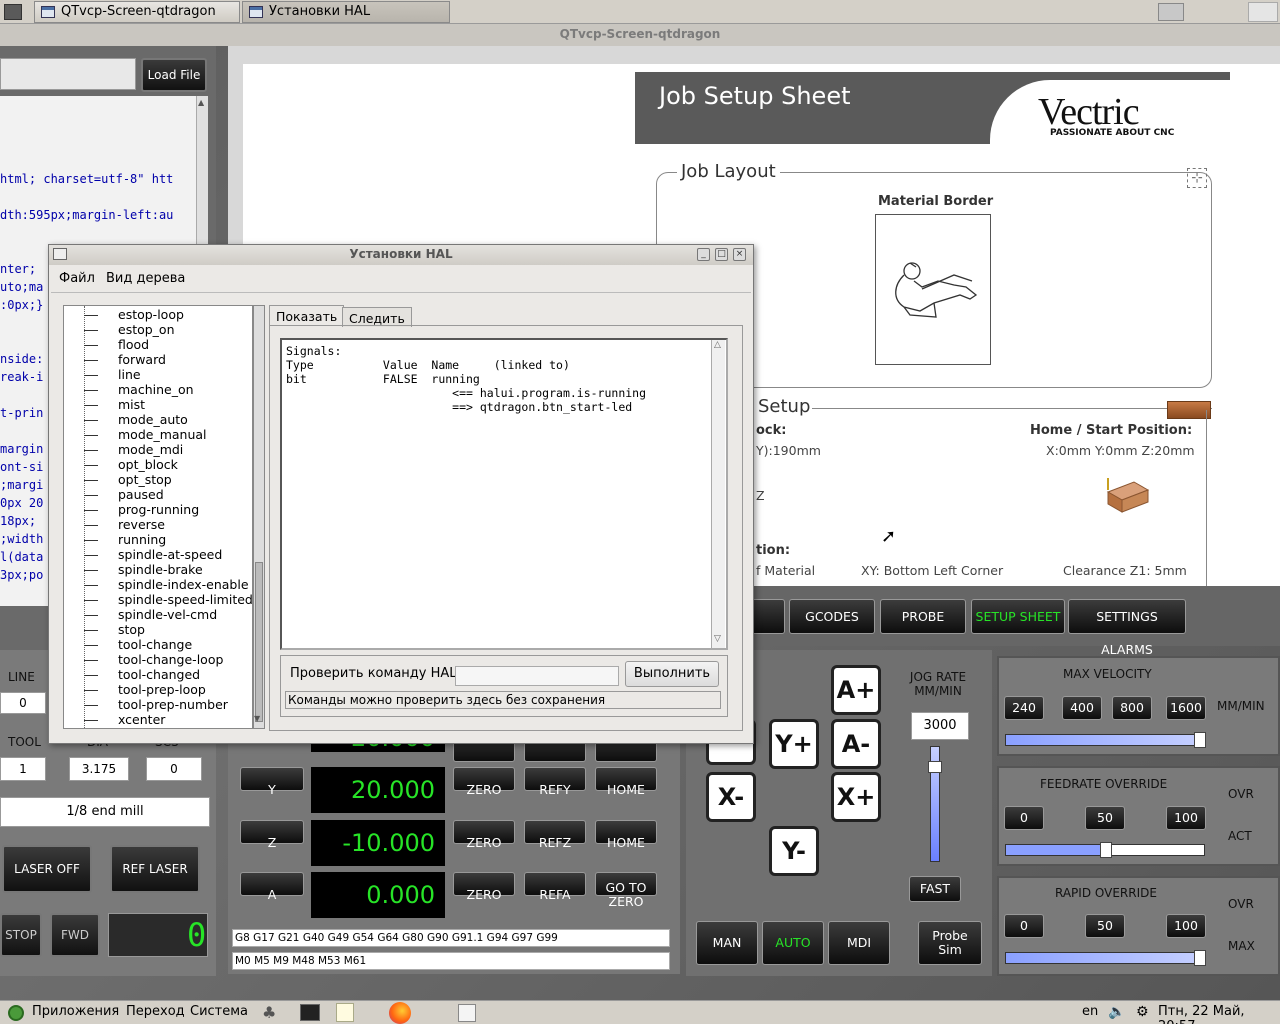 The image size is (1280, 1024). Describe the element at coordinates (259, 517) in the screenshot. I see `tree-scrollbar: ▼` at that location.